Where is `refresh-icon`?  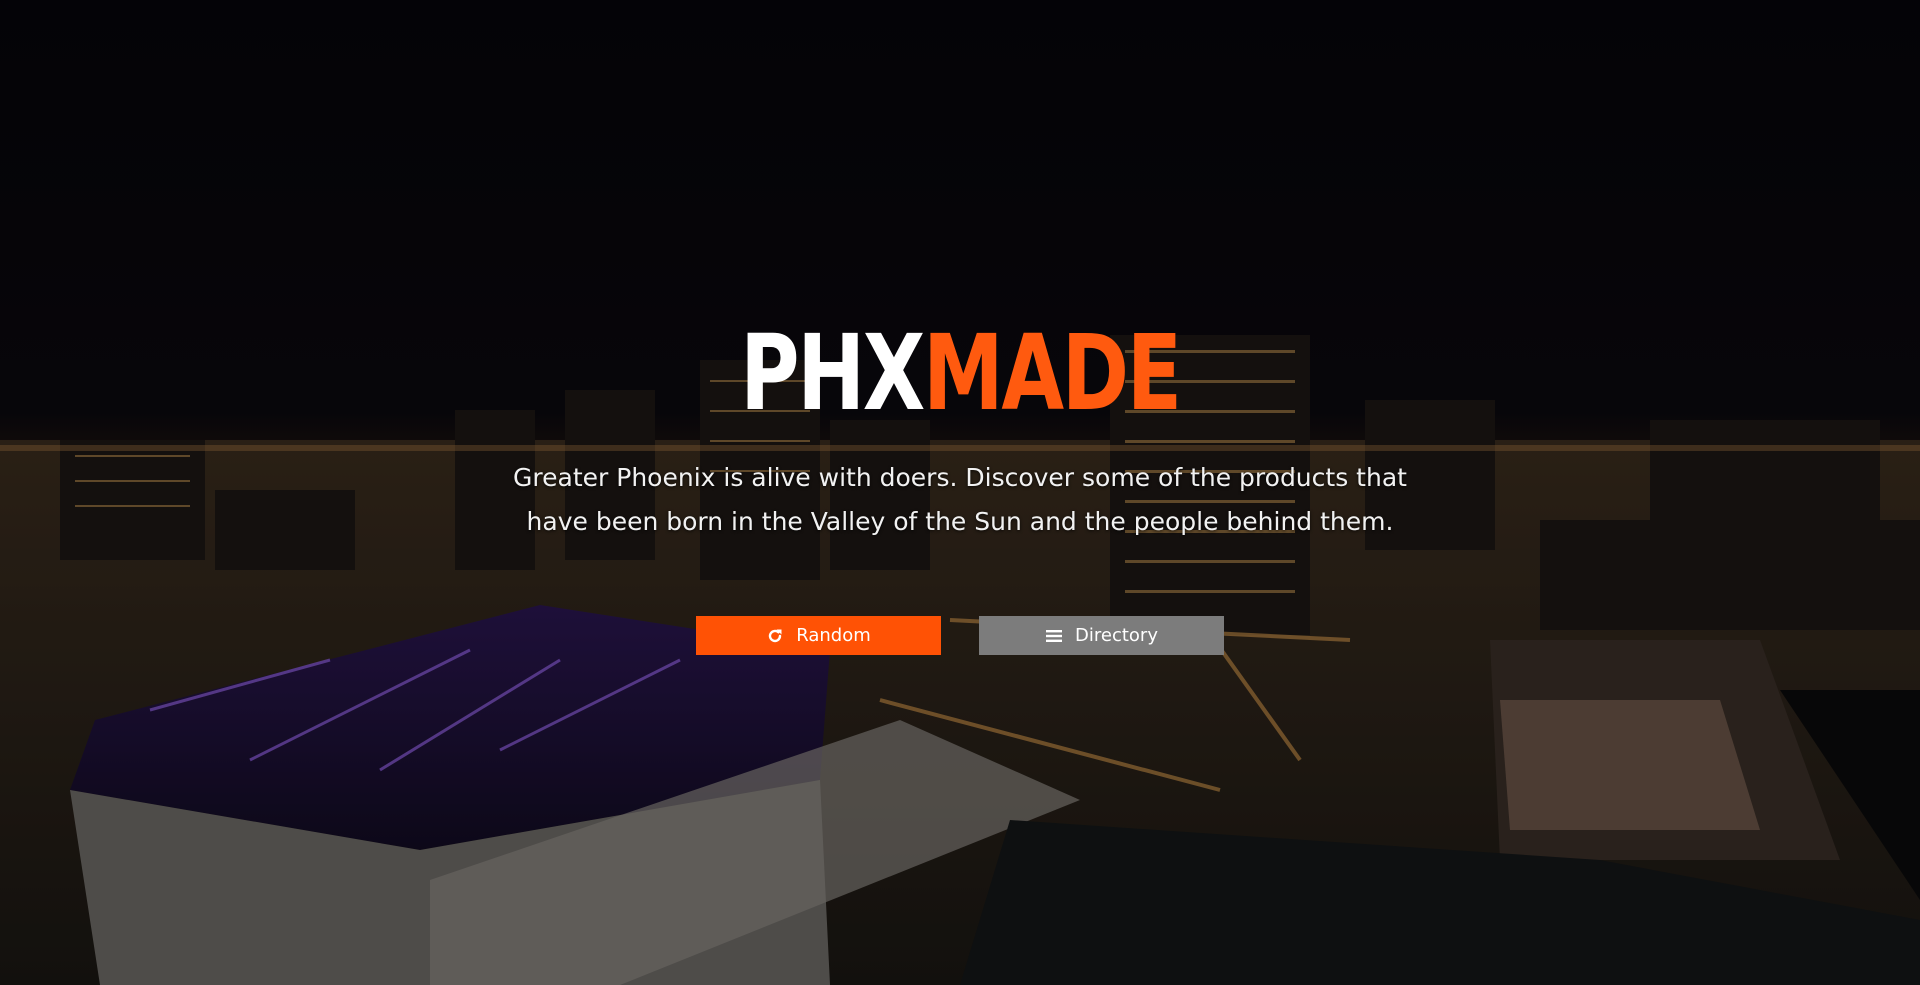 refresh-icon is located at coordinates (775, 636).